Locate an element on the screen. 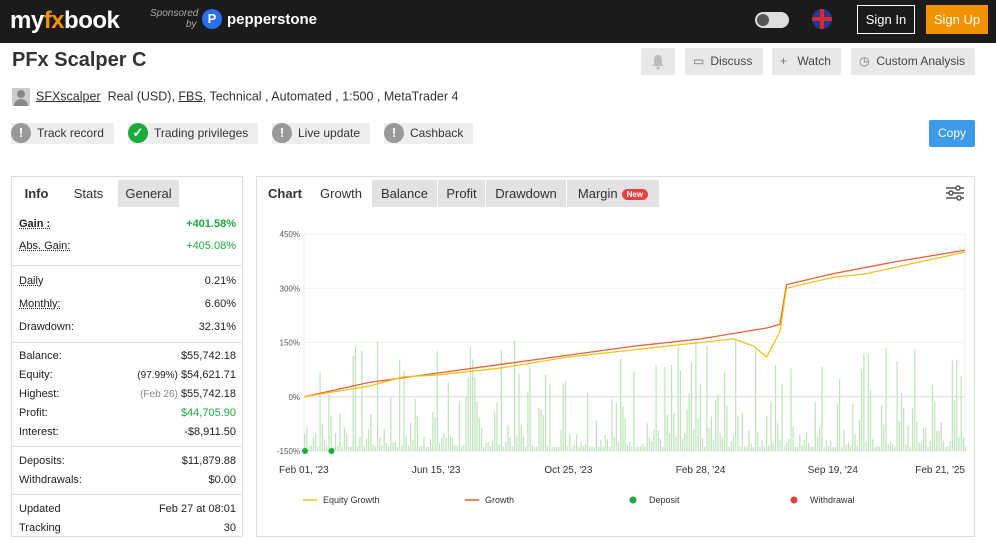 The image size is (996, 540). copy-button: Copy is located at coordinates (952, 133).